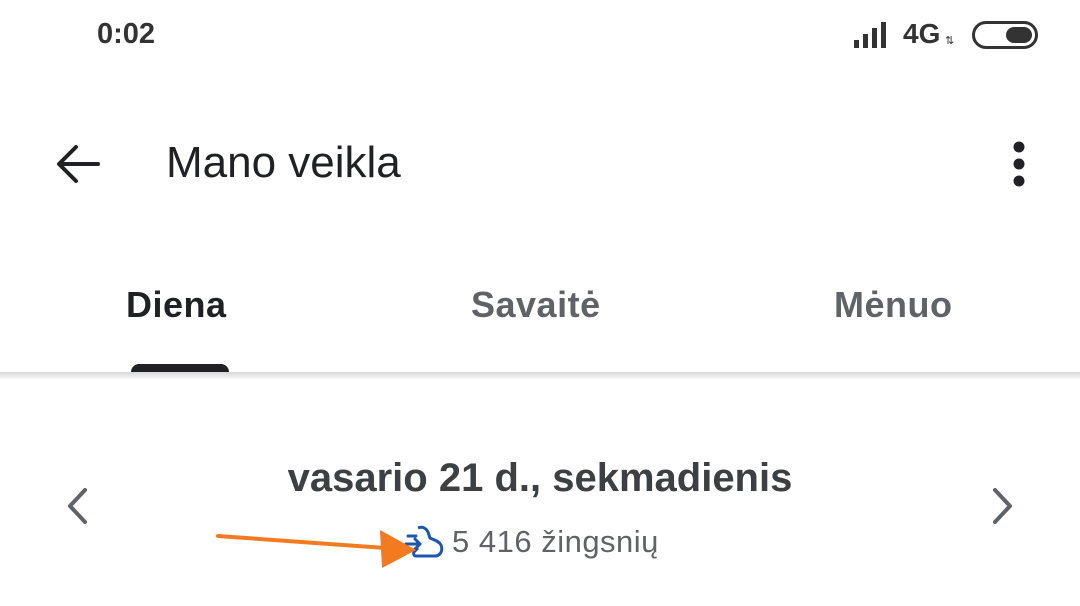  I want to click on network-type: 4G, so click(922, 33).